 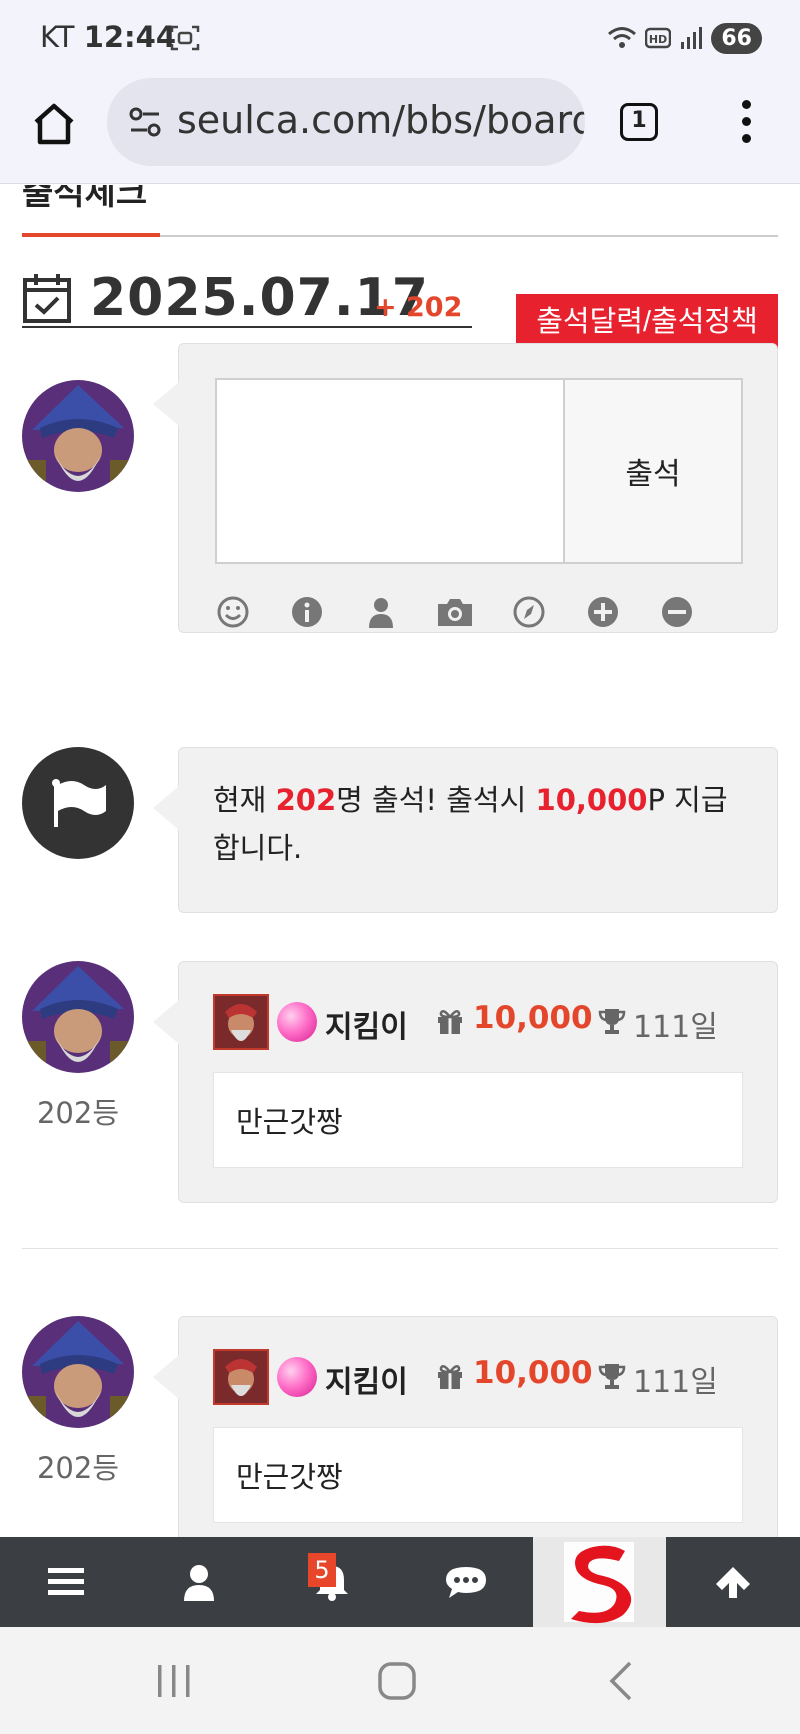 What do you see at coordinates (145, 122) in the screenshot?
I see `site-settings-icon` at bounding box center [145, 122].